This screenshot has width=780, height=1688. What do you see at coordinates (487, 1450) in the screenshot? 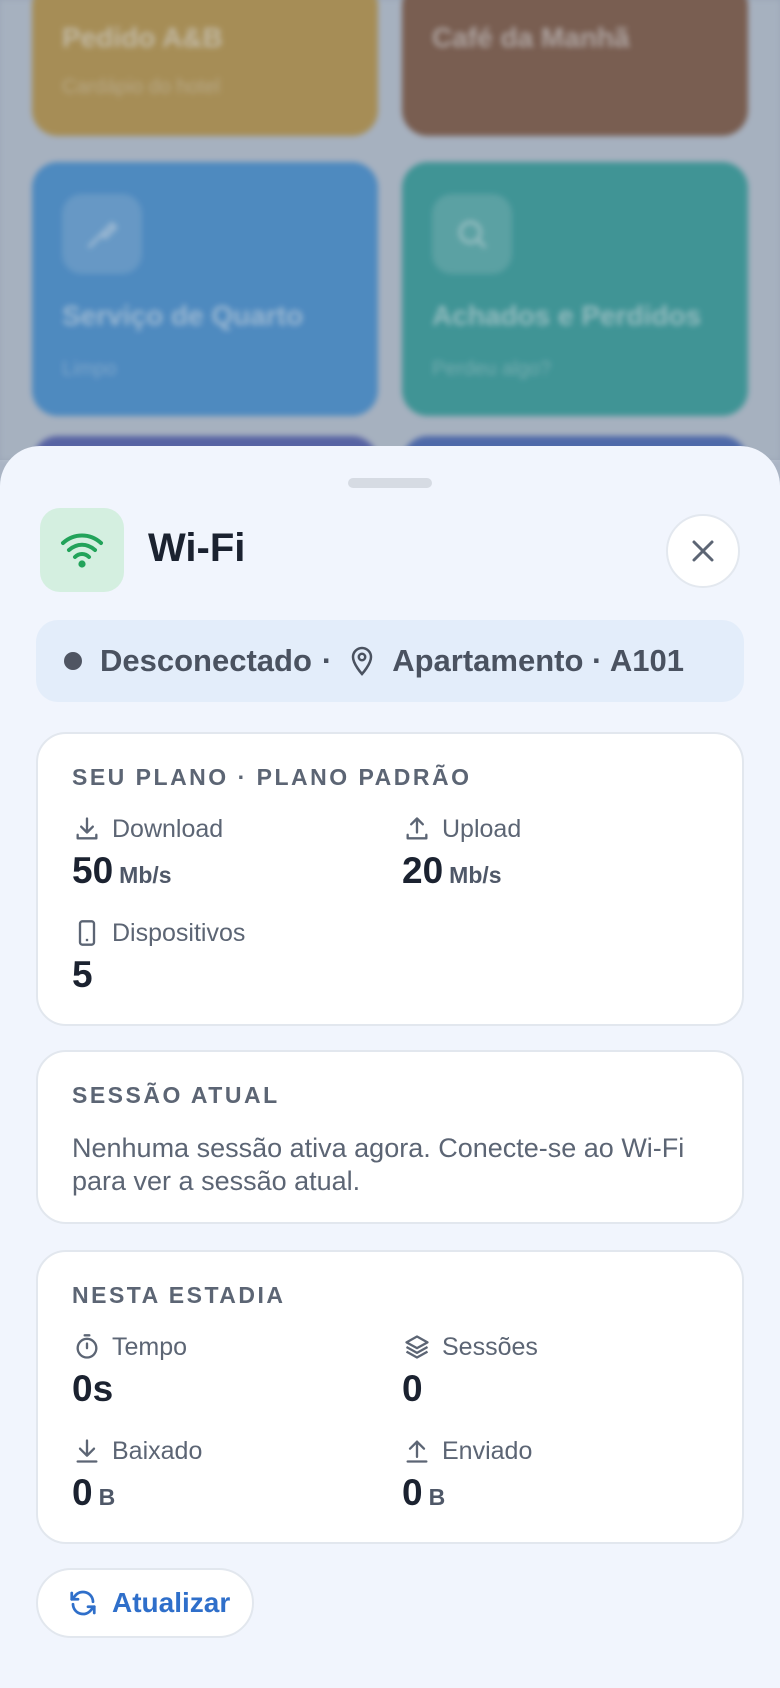
I see `uploaded-label: Enviado` at bounding box center [487, 1450].